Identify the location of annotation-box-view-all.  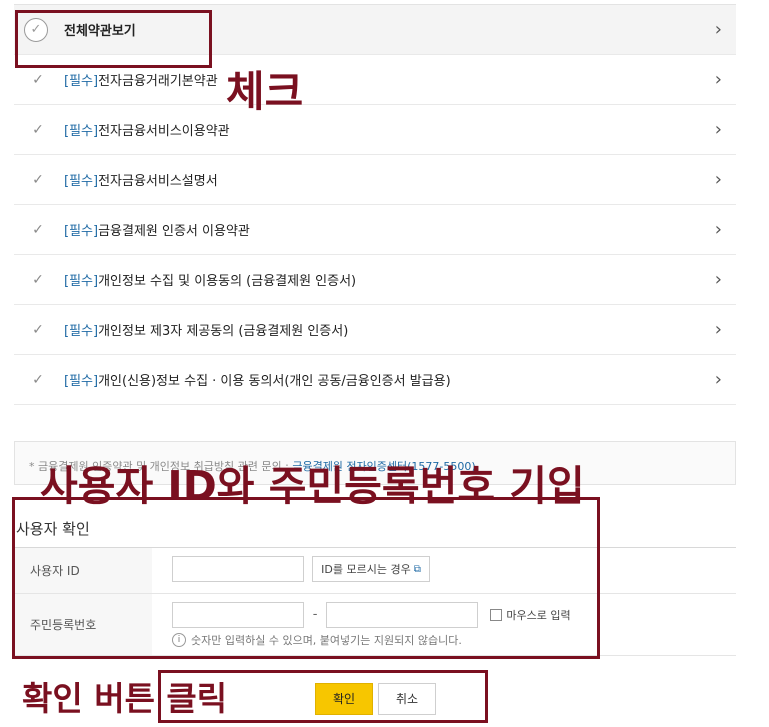
(113, 39).